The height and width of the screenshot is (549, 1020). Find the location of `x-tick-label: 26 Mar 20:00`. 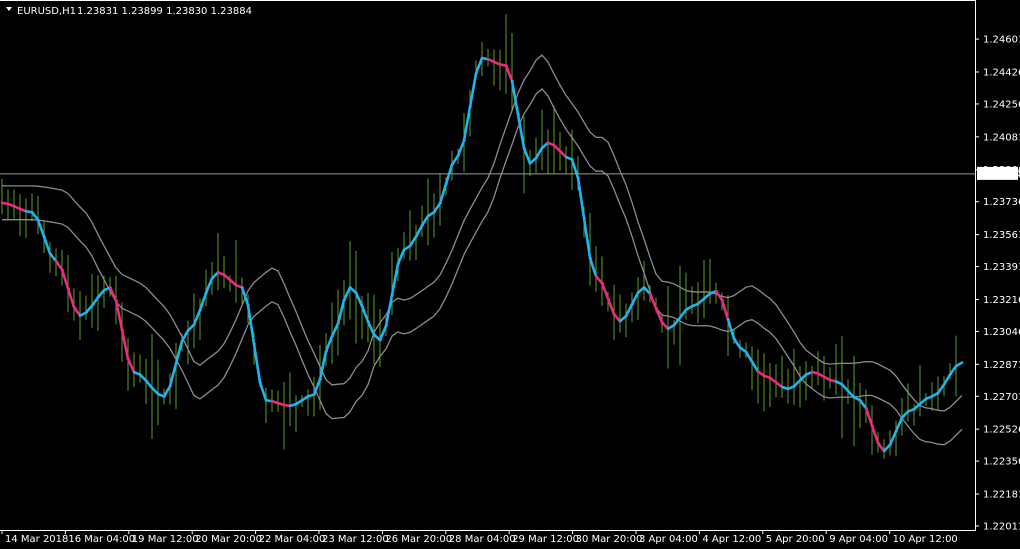

x-tick-label: 26 Mar 20:00 is located at coordinates (418, 539).